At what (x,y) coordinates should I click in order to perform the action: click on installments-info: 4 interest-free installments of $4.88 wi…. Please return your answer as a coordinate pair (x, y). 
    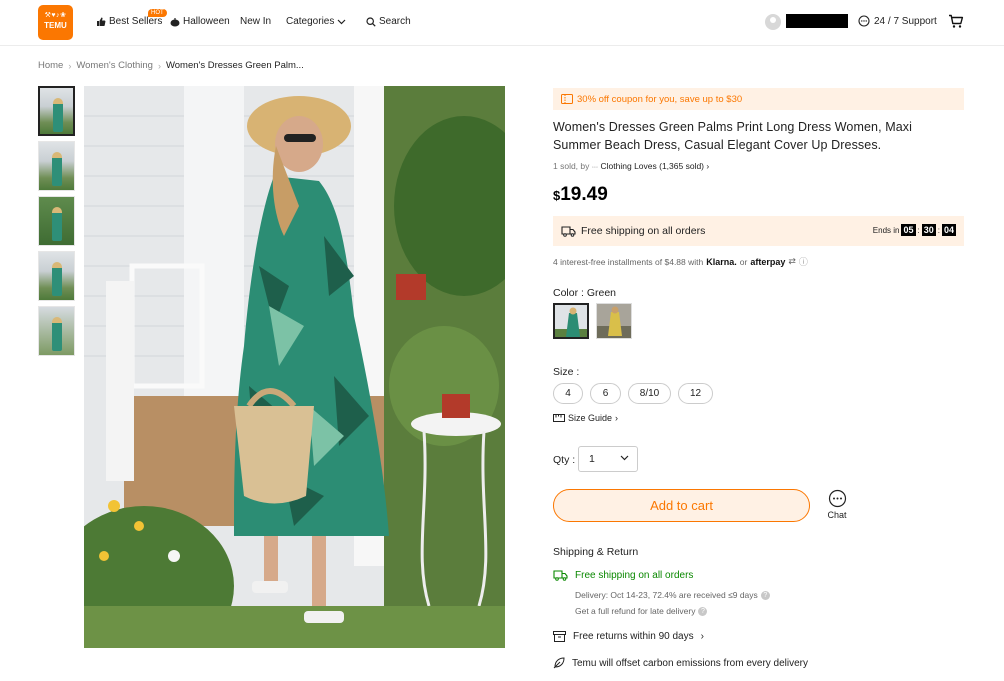
    Looking at the image, I should click on (680, 261).